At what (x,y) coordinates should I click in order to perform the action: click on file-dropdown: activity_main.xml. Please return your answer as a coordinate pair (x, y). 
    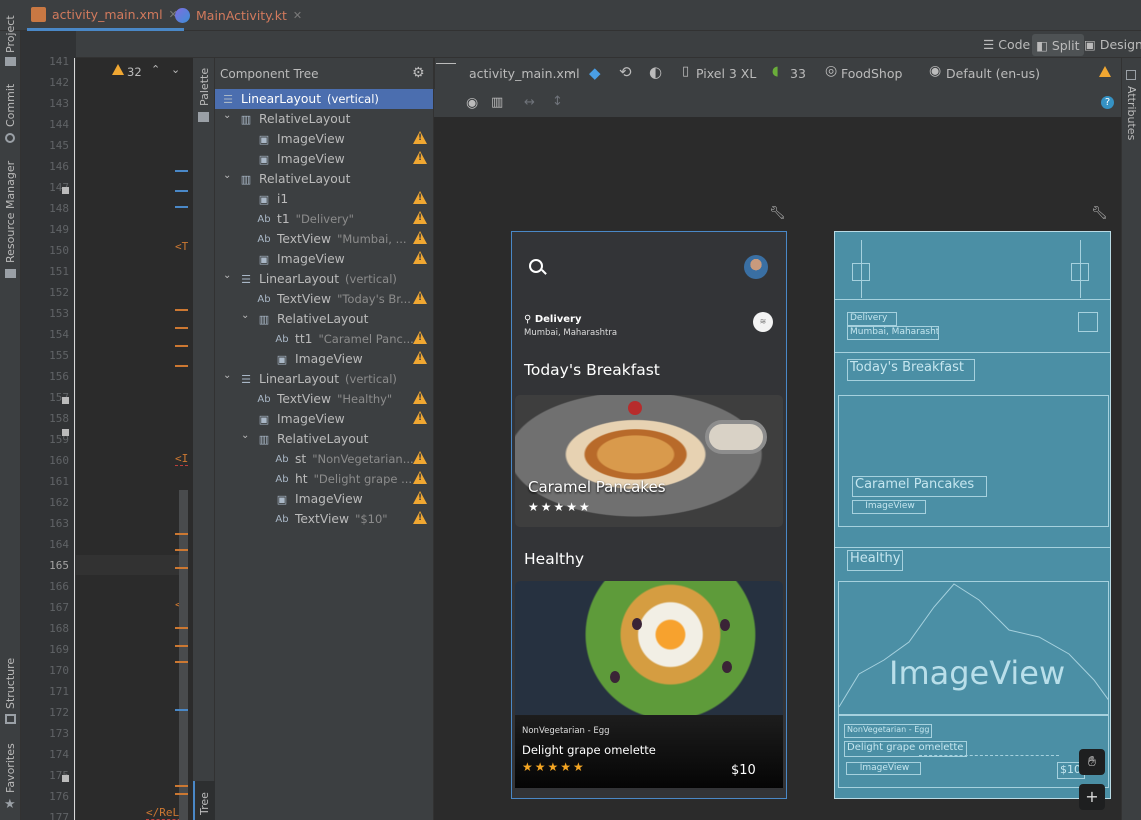
    Looking at the image, I should click on (524, 73).